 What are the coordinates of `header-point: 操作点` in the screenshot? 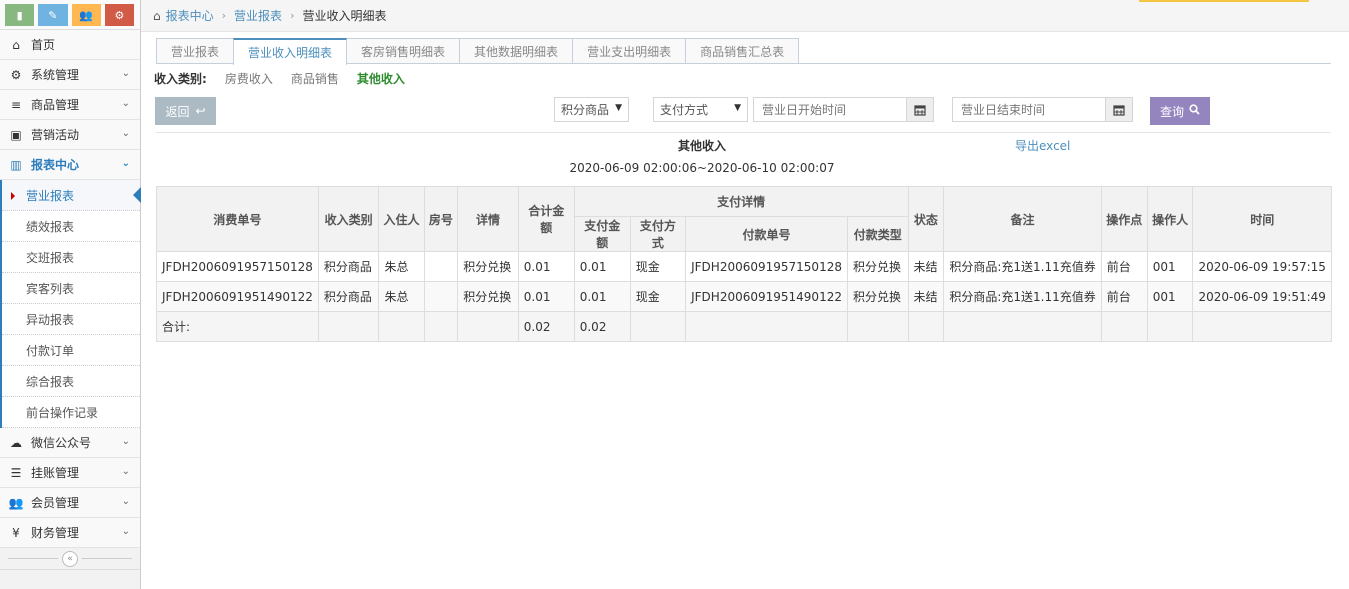 It's located at (1124, 219).